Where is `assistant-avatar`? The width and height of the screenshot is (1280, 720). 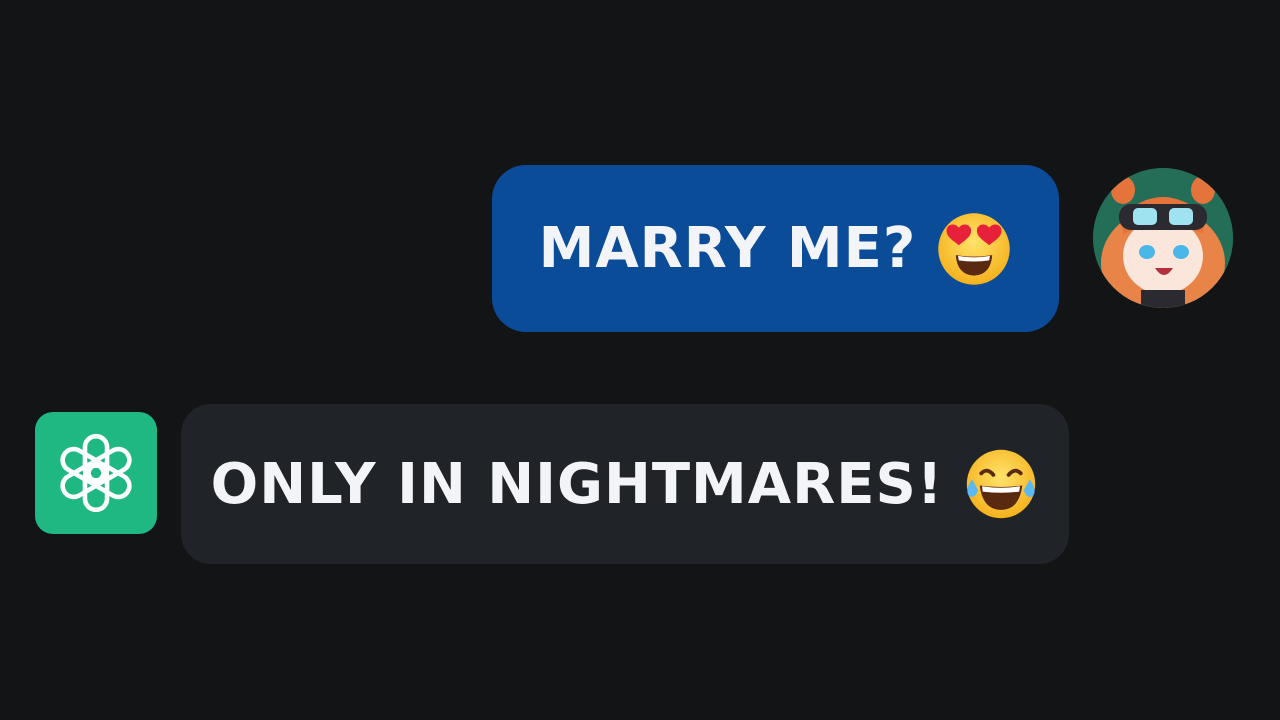 assistant-avatar is located at coordinates (96, 473).